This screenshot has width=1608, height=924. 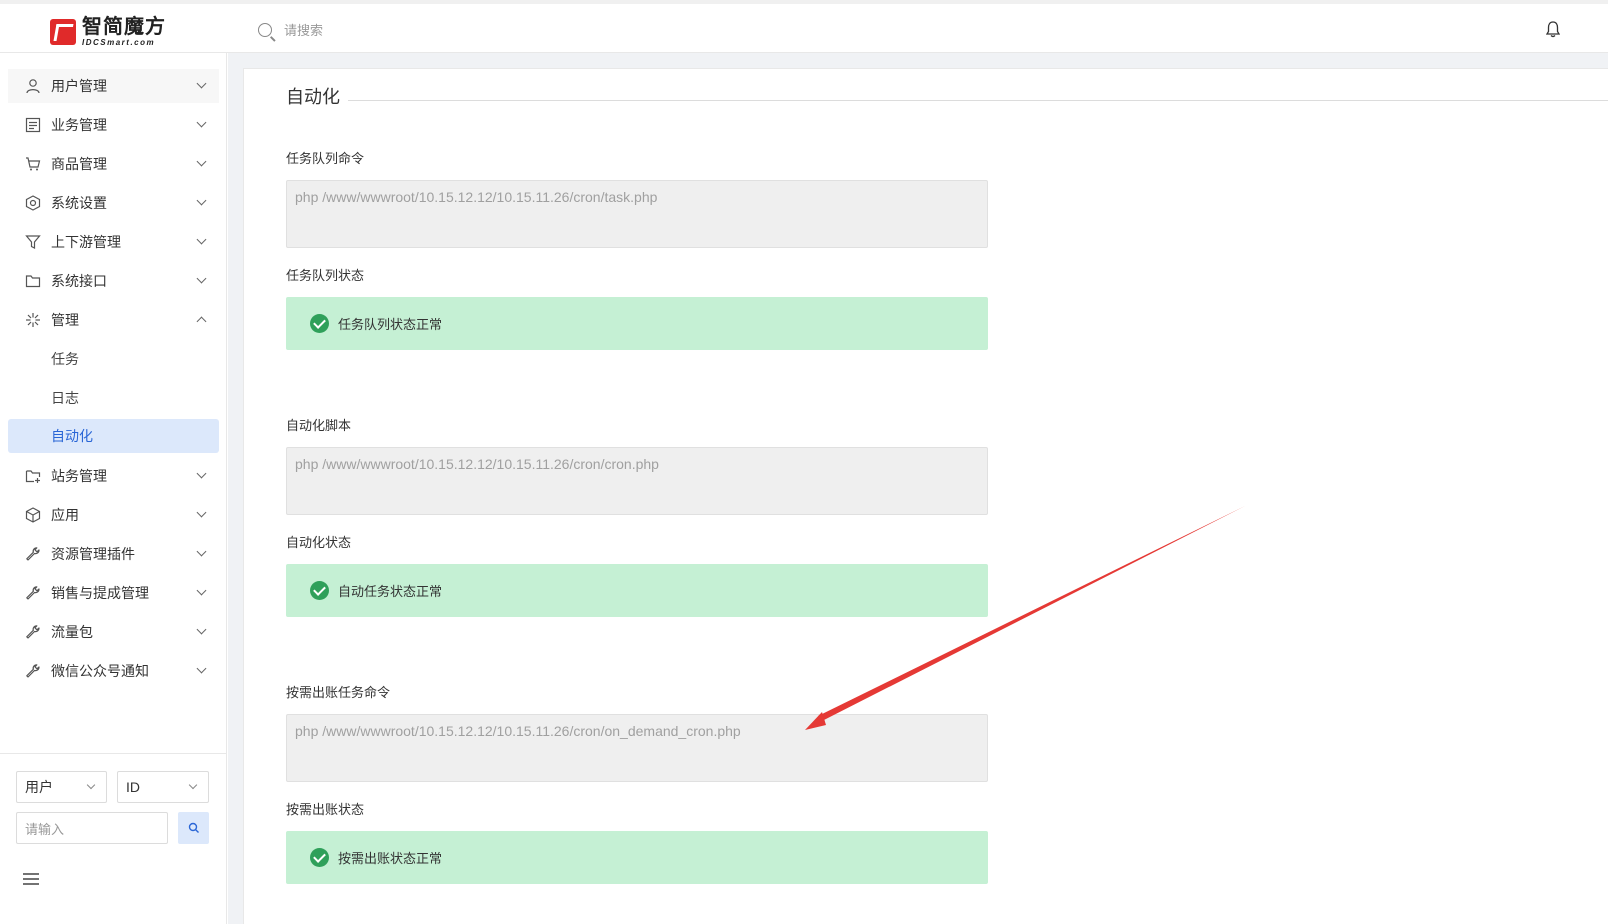 I want to click on sidebar-item-label: 商品管理, so click(x=79, y=164).